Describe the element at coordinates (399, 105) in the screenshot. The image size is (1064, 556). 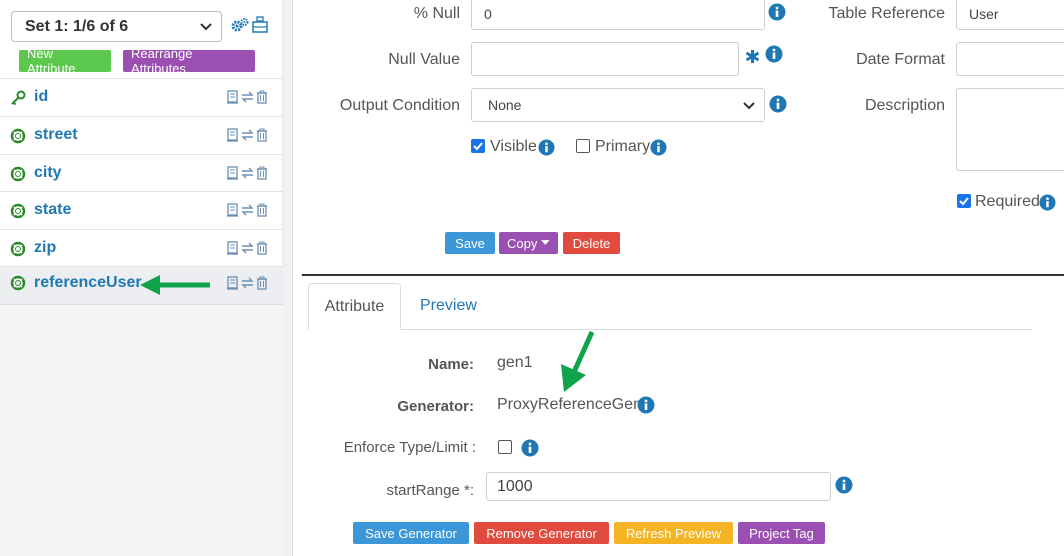
I see `output-condition-label: Output Condition` at that location.